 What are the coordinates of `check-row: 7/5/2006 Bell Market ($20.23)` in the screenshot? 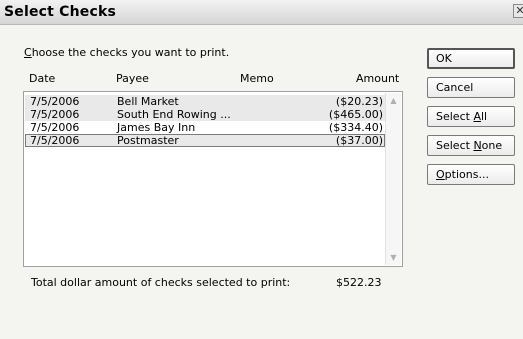 It's located at (205, 101).